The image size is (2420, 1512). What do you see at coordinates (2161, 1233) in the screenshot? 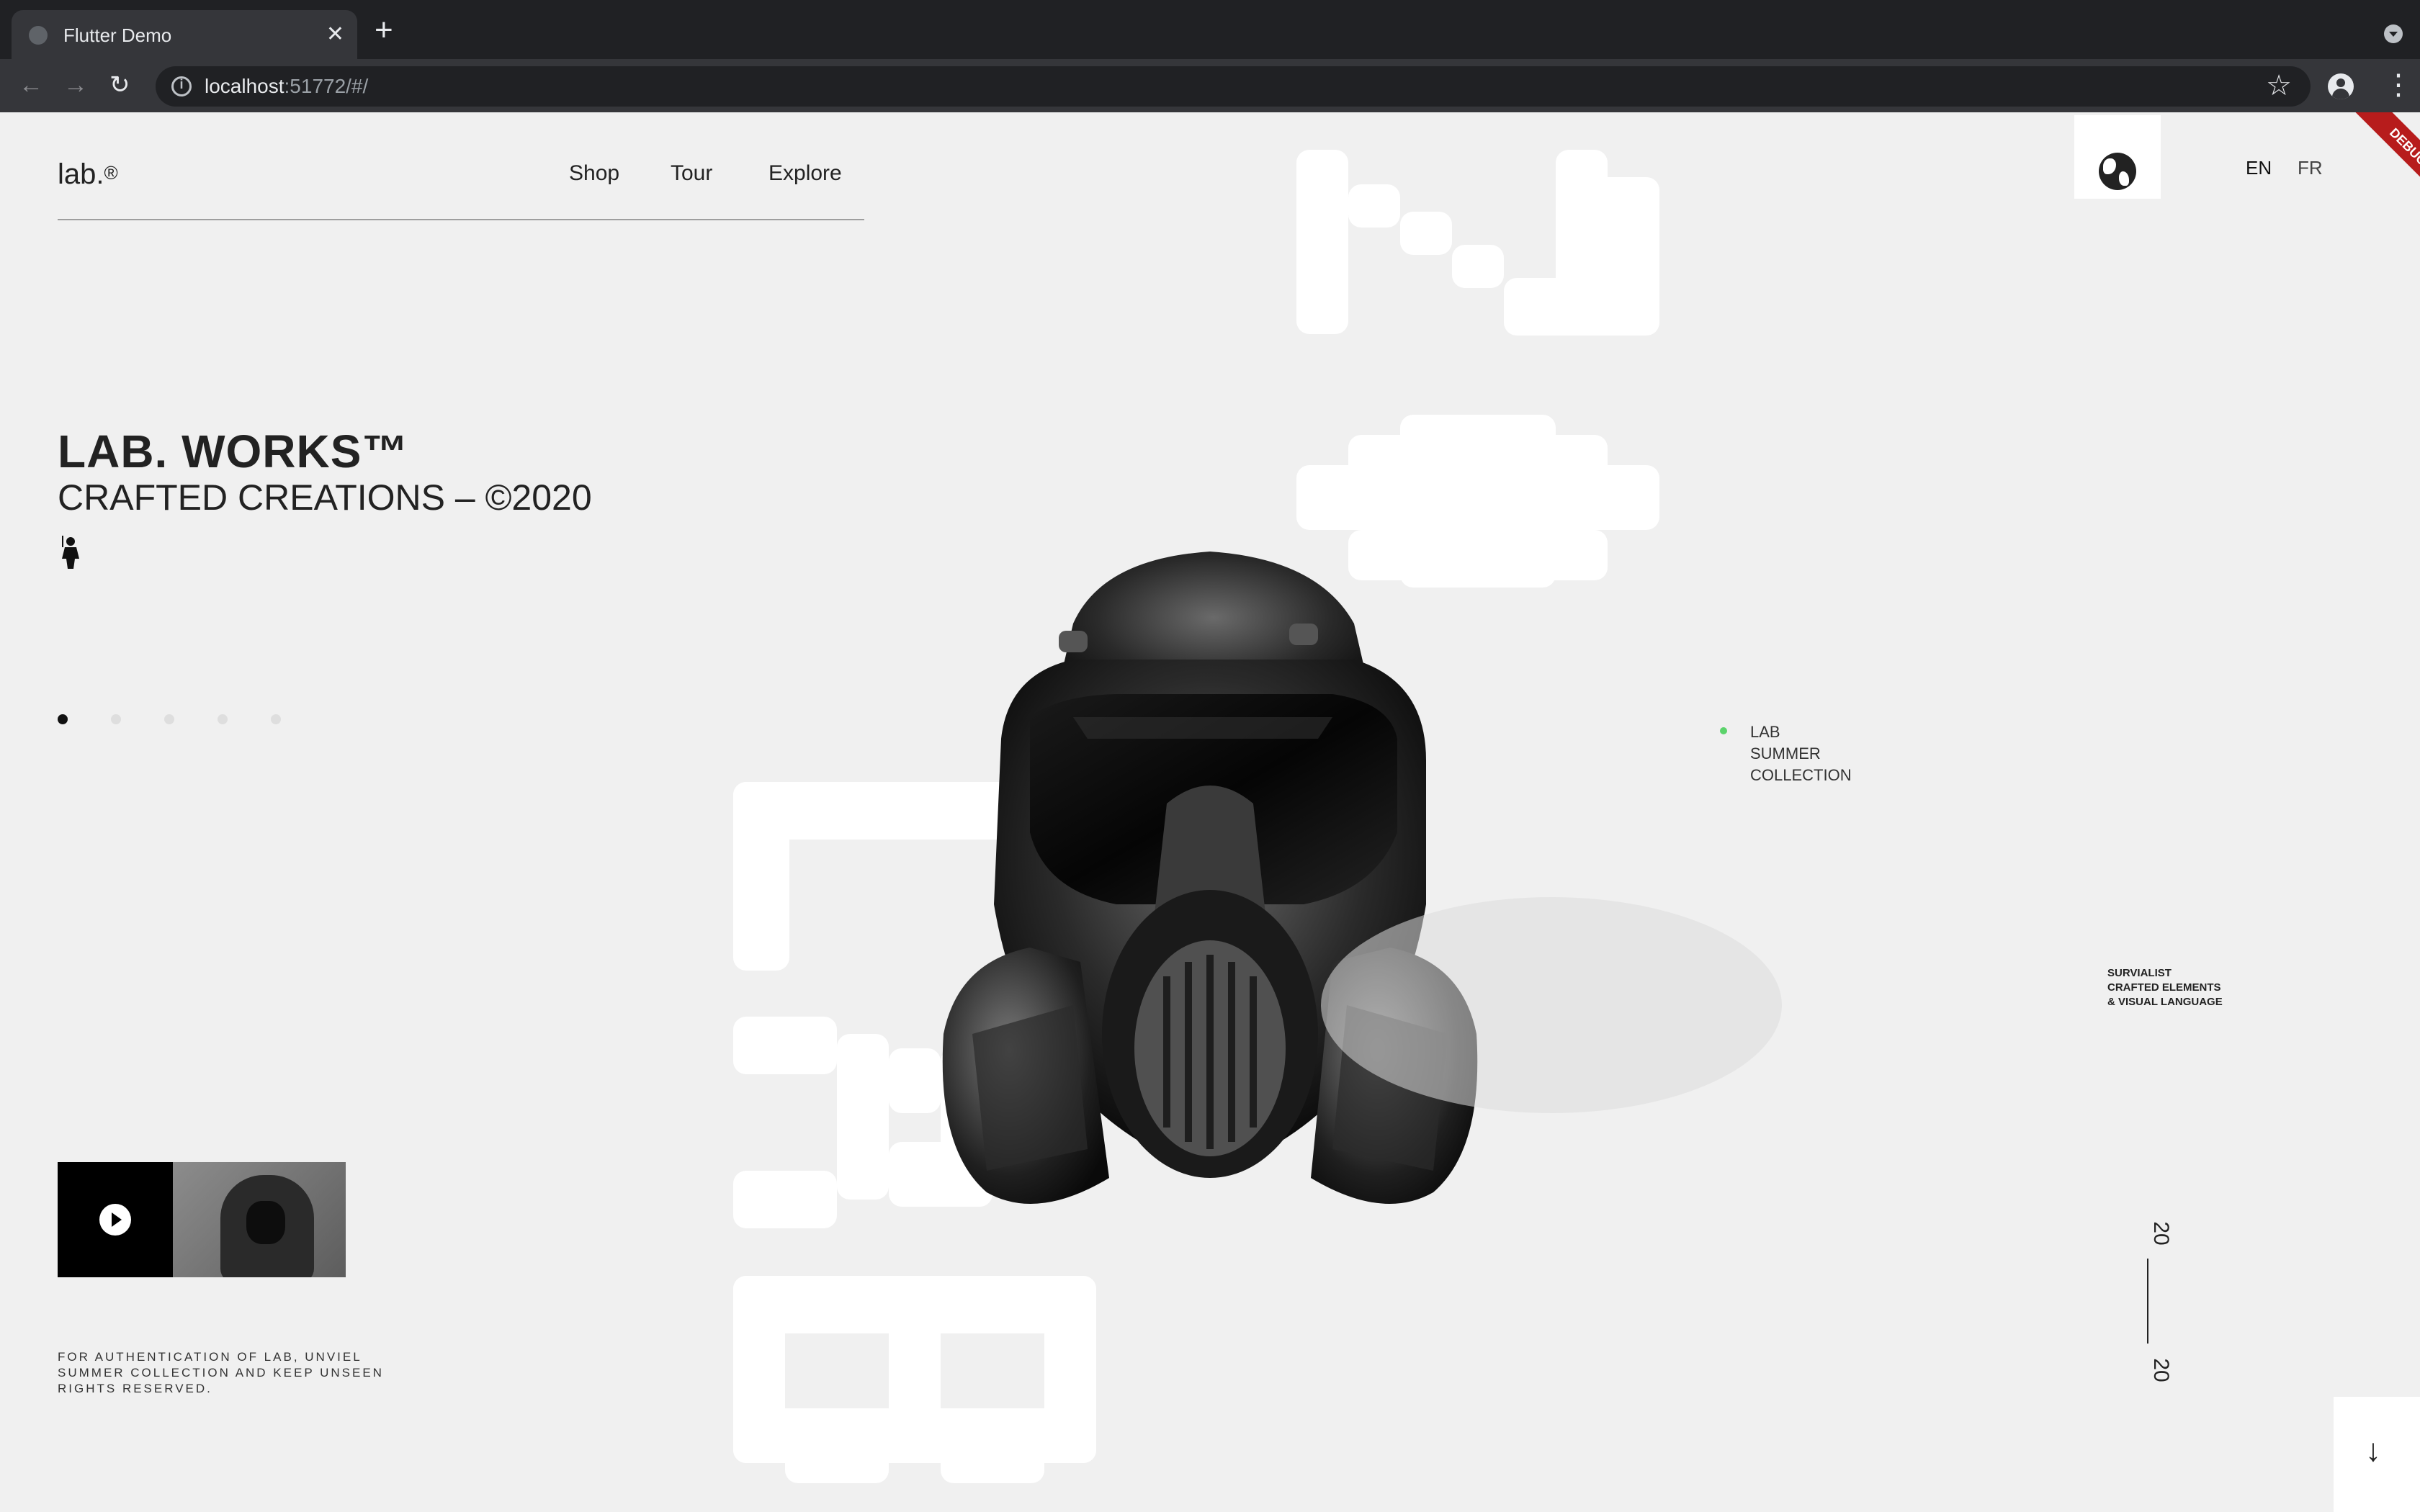
I see `year-top: 20` at bounding box center [2161, 1233].